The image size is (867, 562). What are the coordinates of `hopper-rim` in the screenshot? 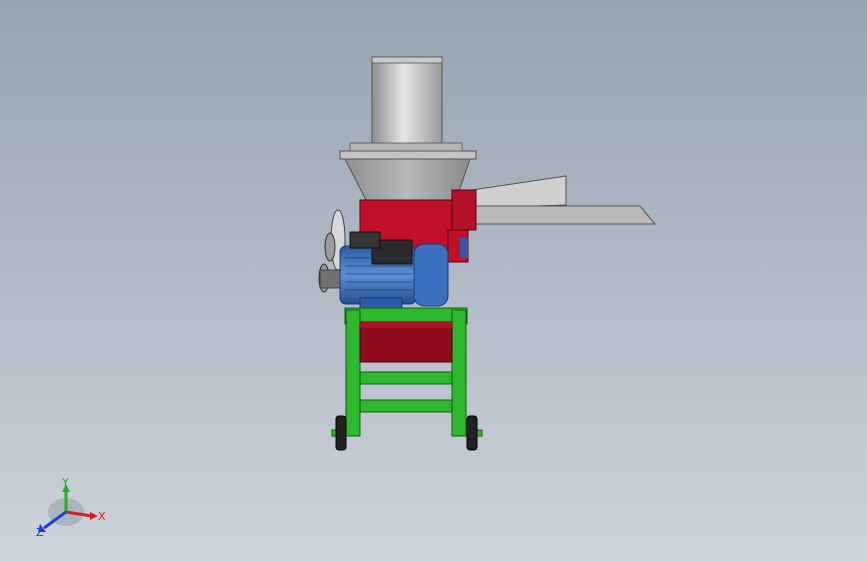 It's located at (408, 151).